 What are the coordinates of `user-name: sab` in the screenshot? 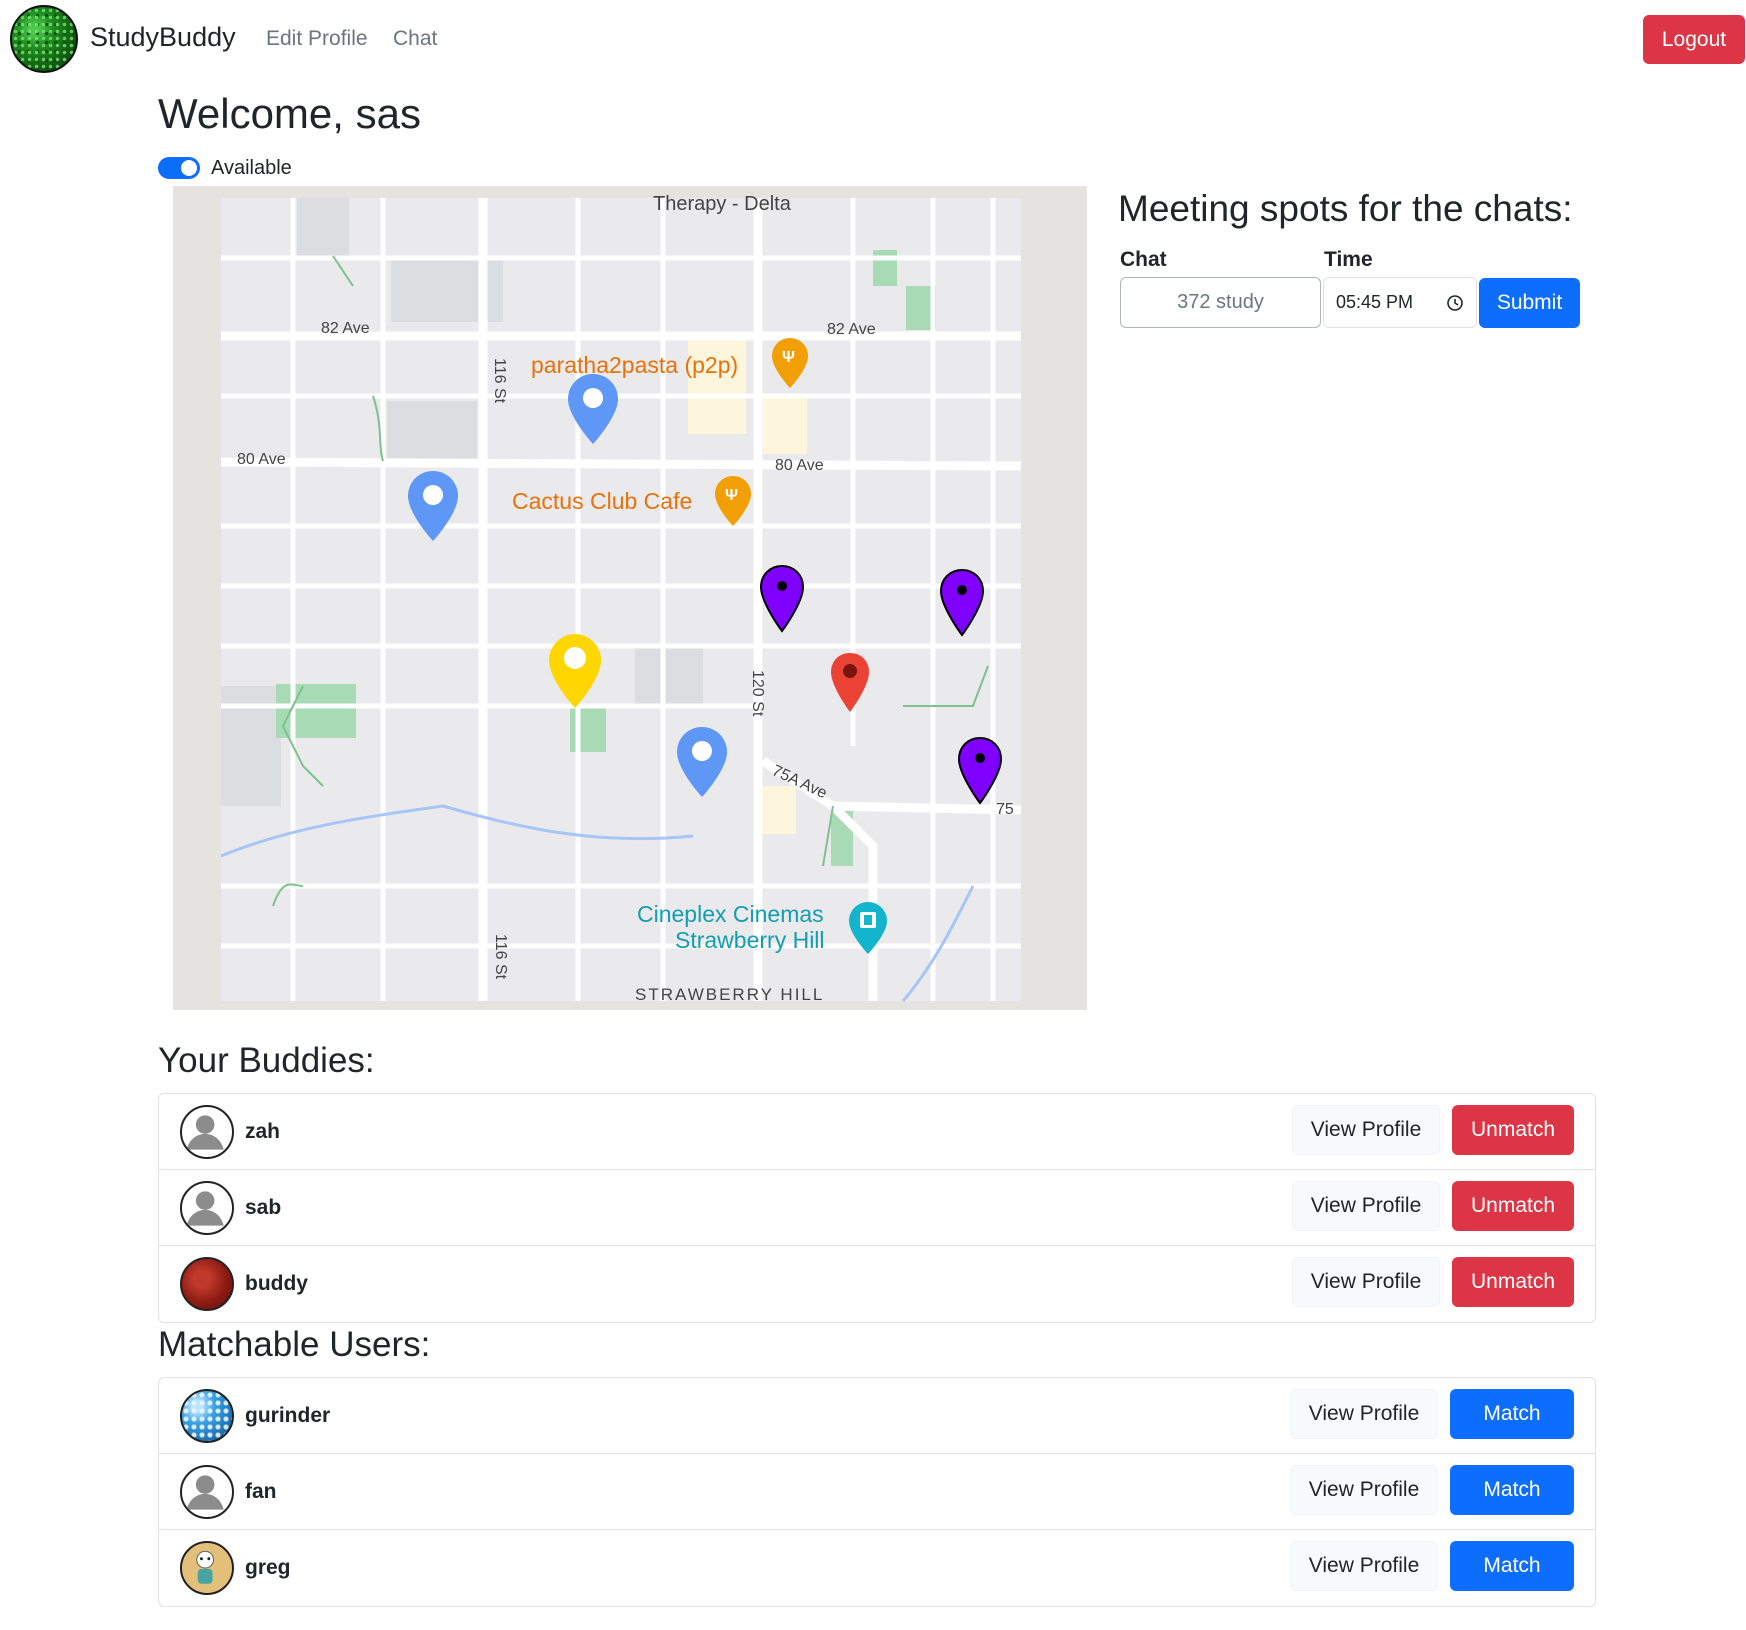 It's located at (263, 1207).